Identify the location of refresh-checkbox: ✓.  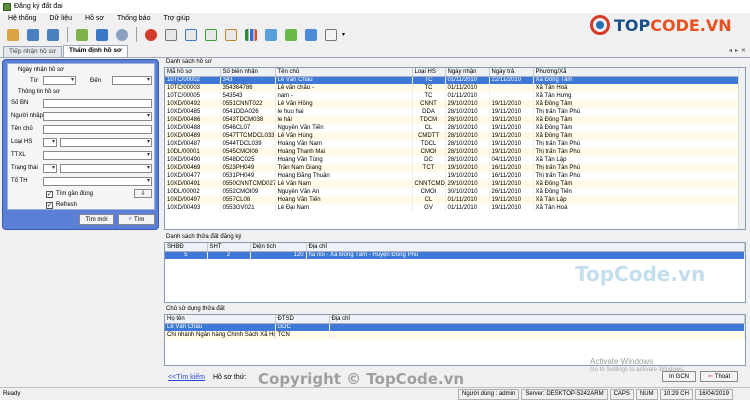
(49, 205).